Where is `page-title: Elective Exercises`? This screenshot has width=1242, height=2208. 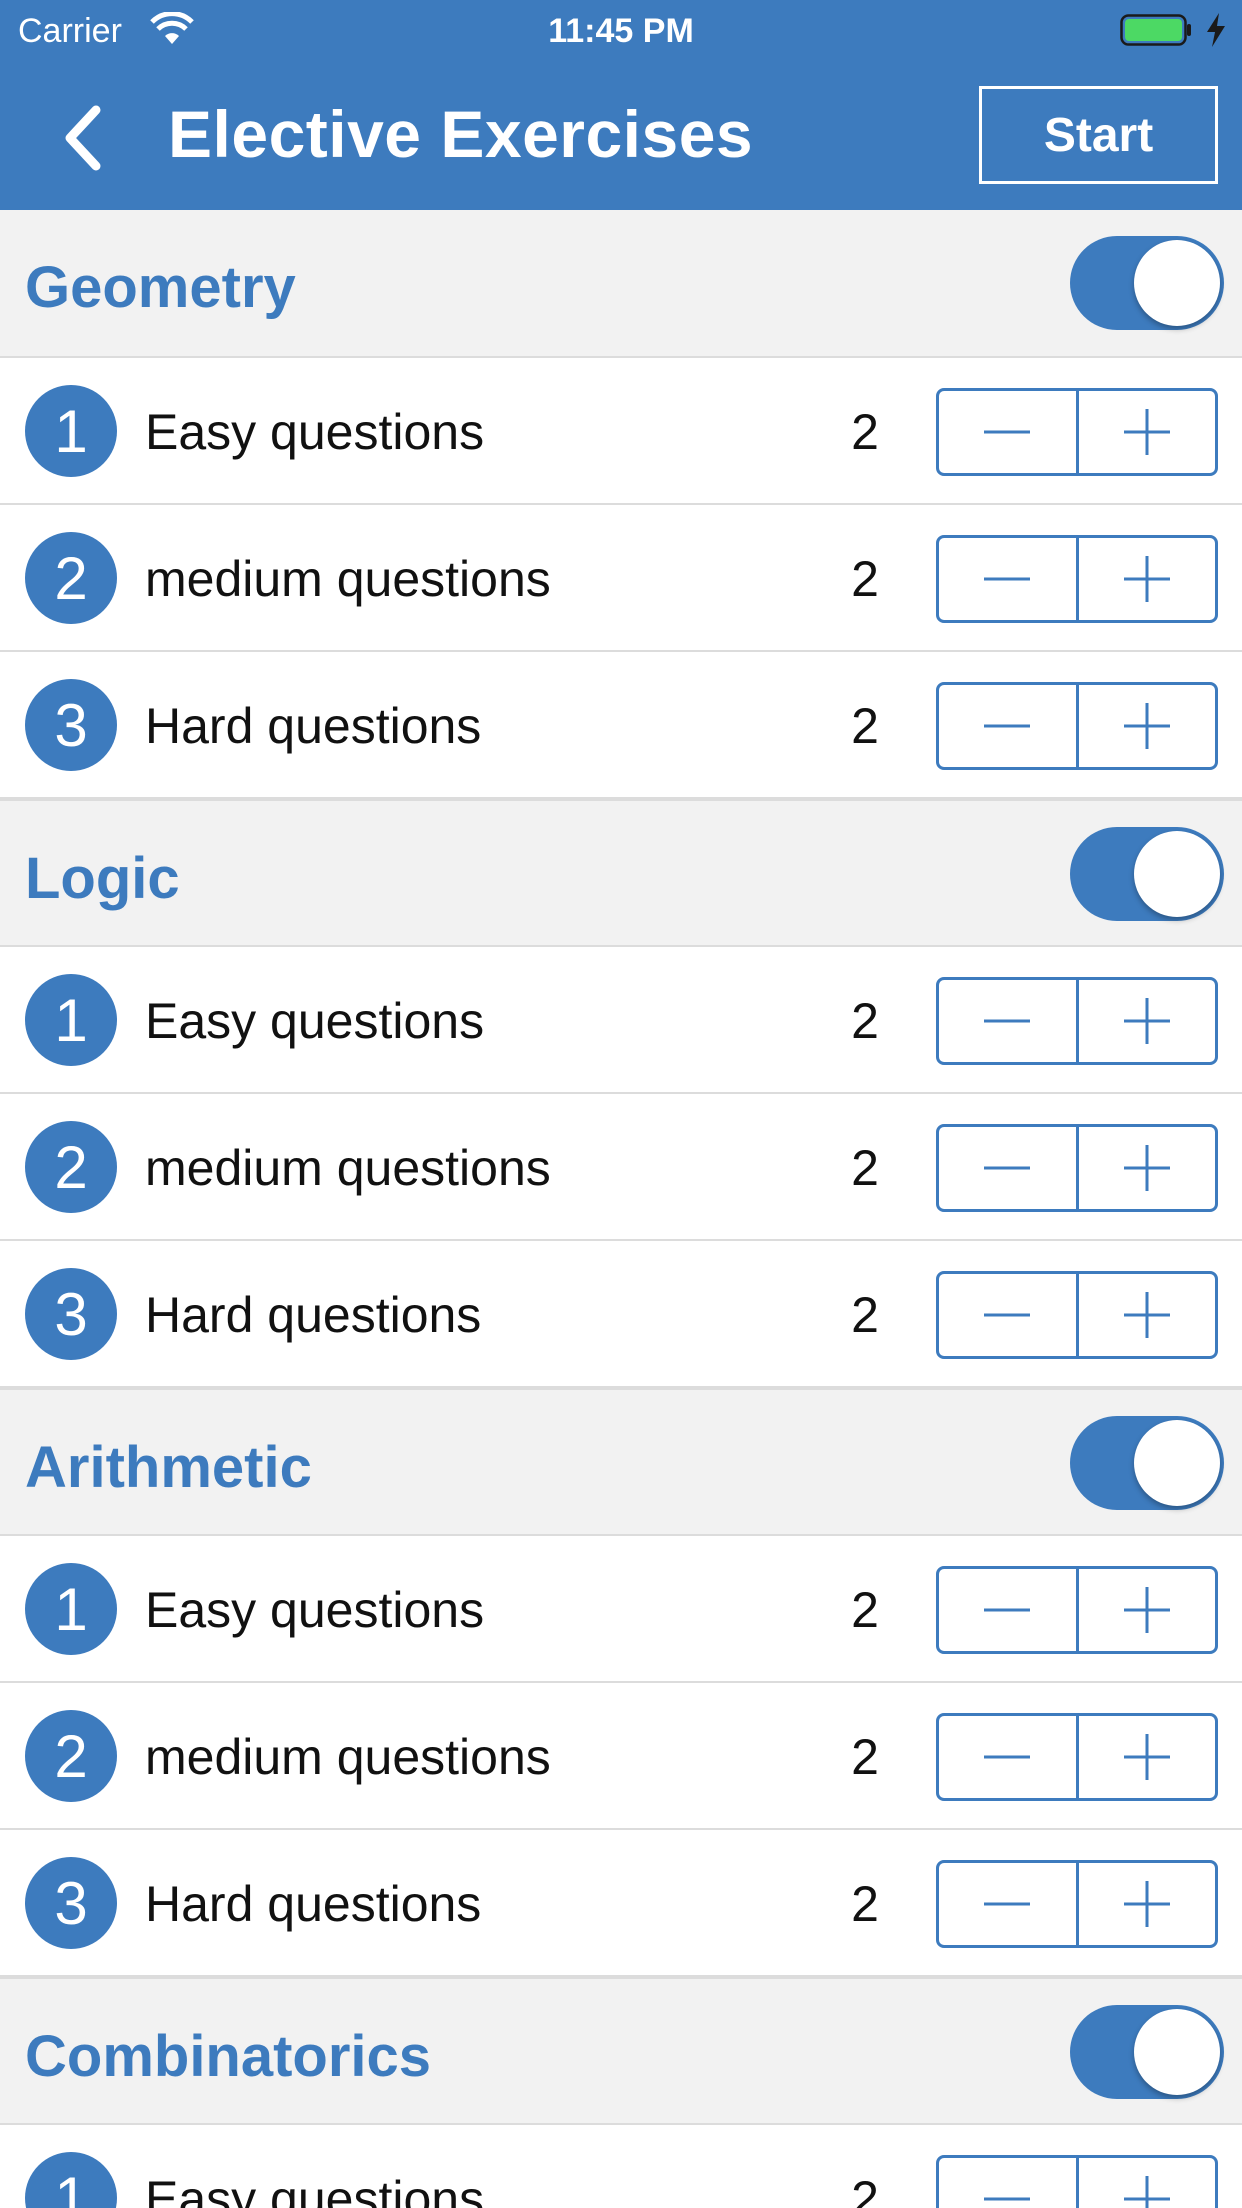
page-title: Elective Exercises is located at coordinates (461, 134).